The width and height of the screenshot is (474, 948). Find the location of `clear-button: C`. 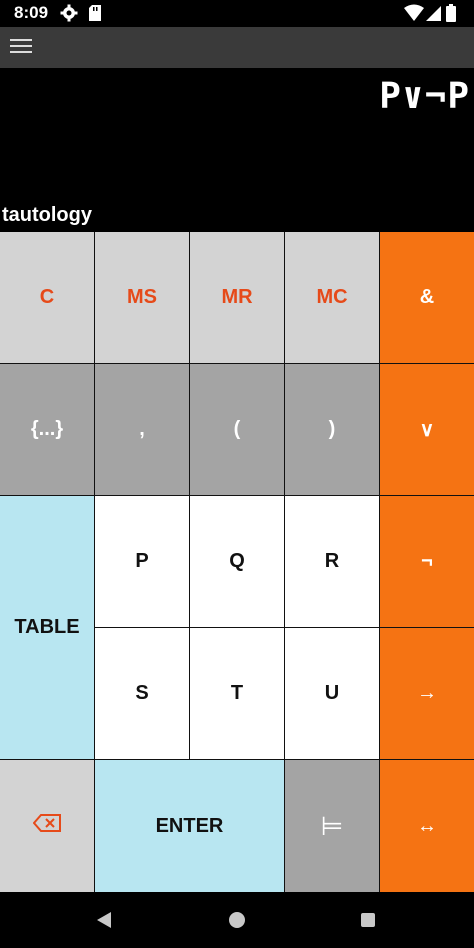

clear-button: C is located at coordinates (47, 297).